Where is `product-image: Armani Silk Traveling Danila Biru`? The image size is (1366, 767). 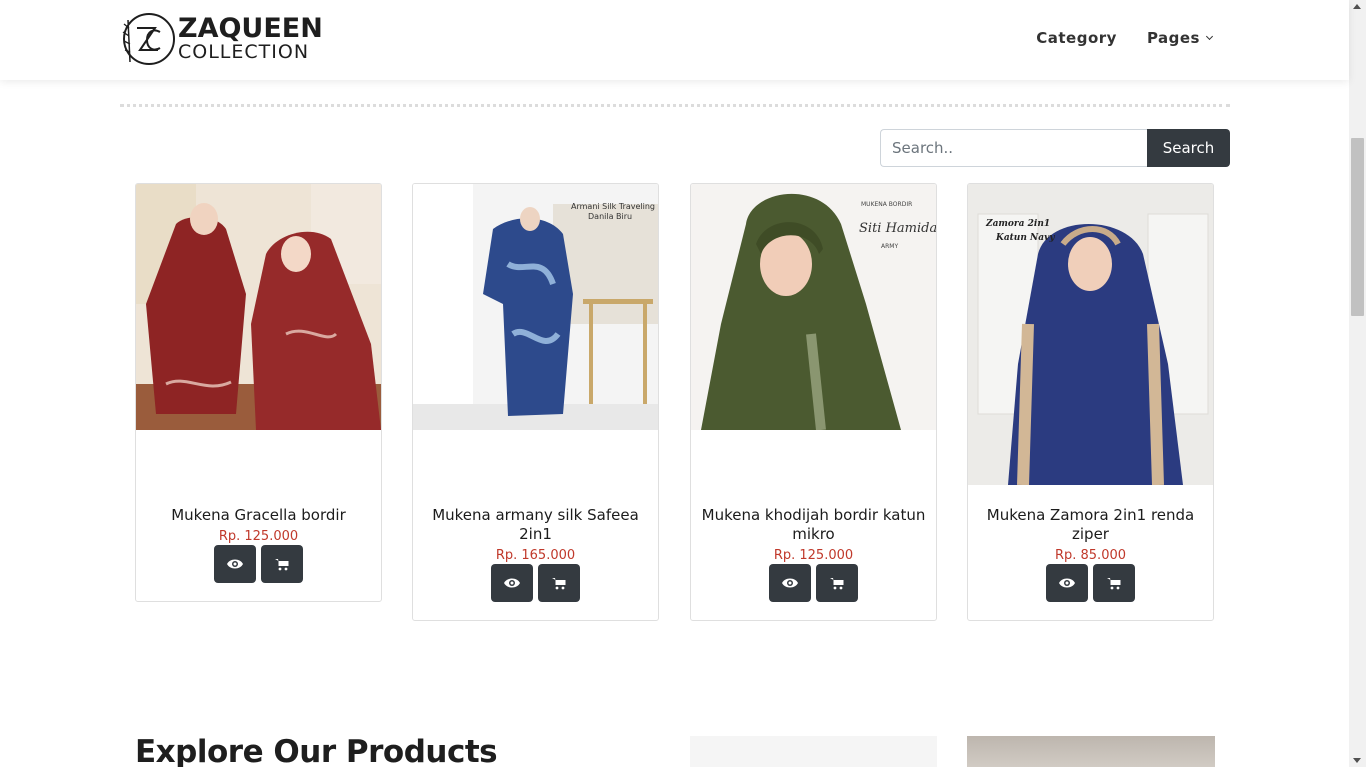
product-image: Armani Silk Traveling Danila Biru is located at coordinates (535, 307).